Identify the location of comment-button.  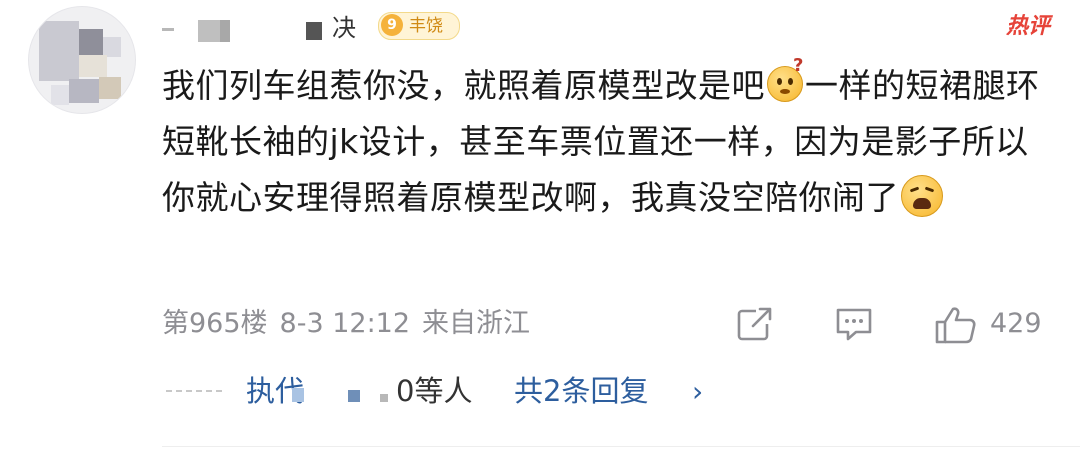
(854, 324).